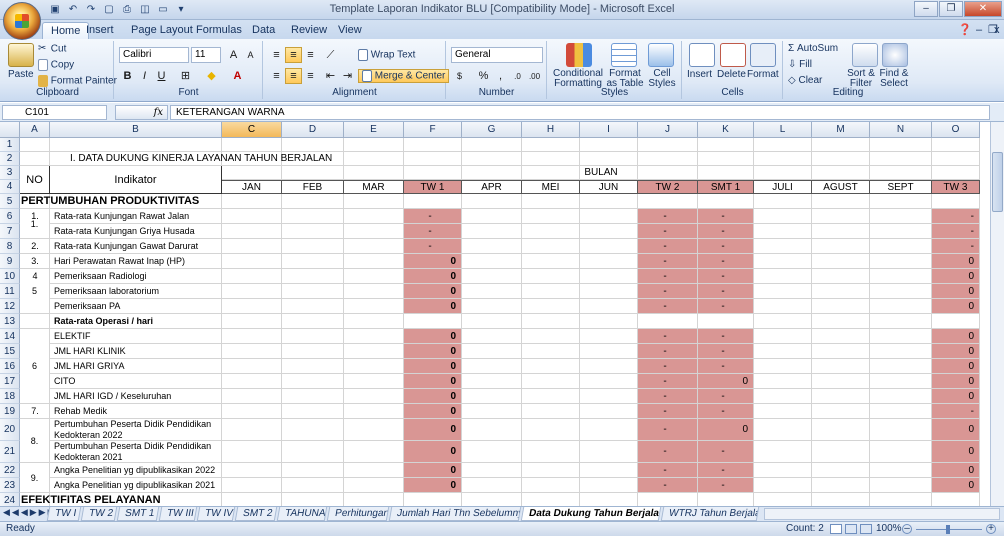  Describe the element at coordinates (813, 48) in the screenshot. I see `autosum-button: Σ AutoSum` at that location.